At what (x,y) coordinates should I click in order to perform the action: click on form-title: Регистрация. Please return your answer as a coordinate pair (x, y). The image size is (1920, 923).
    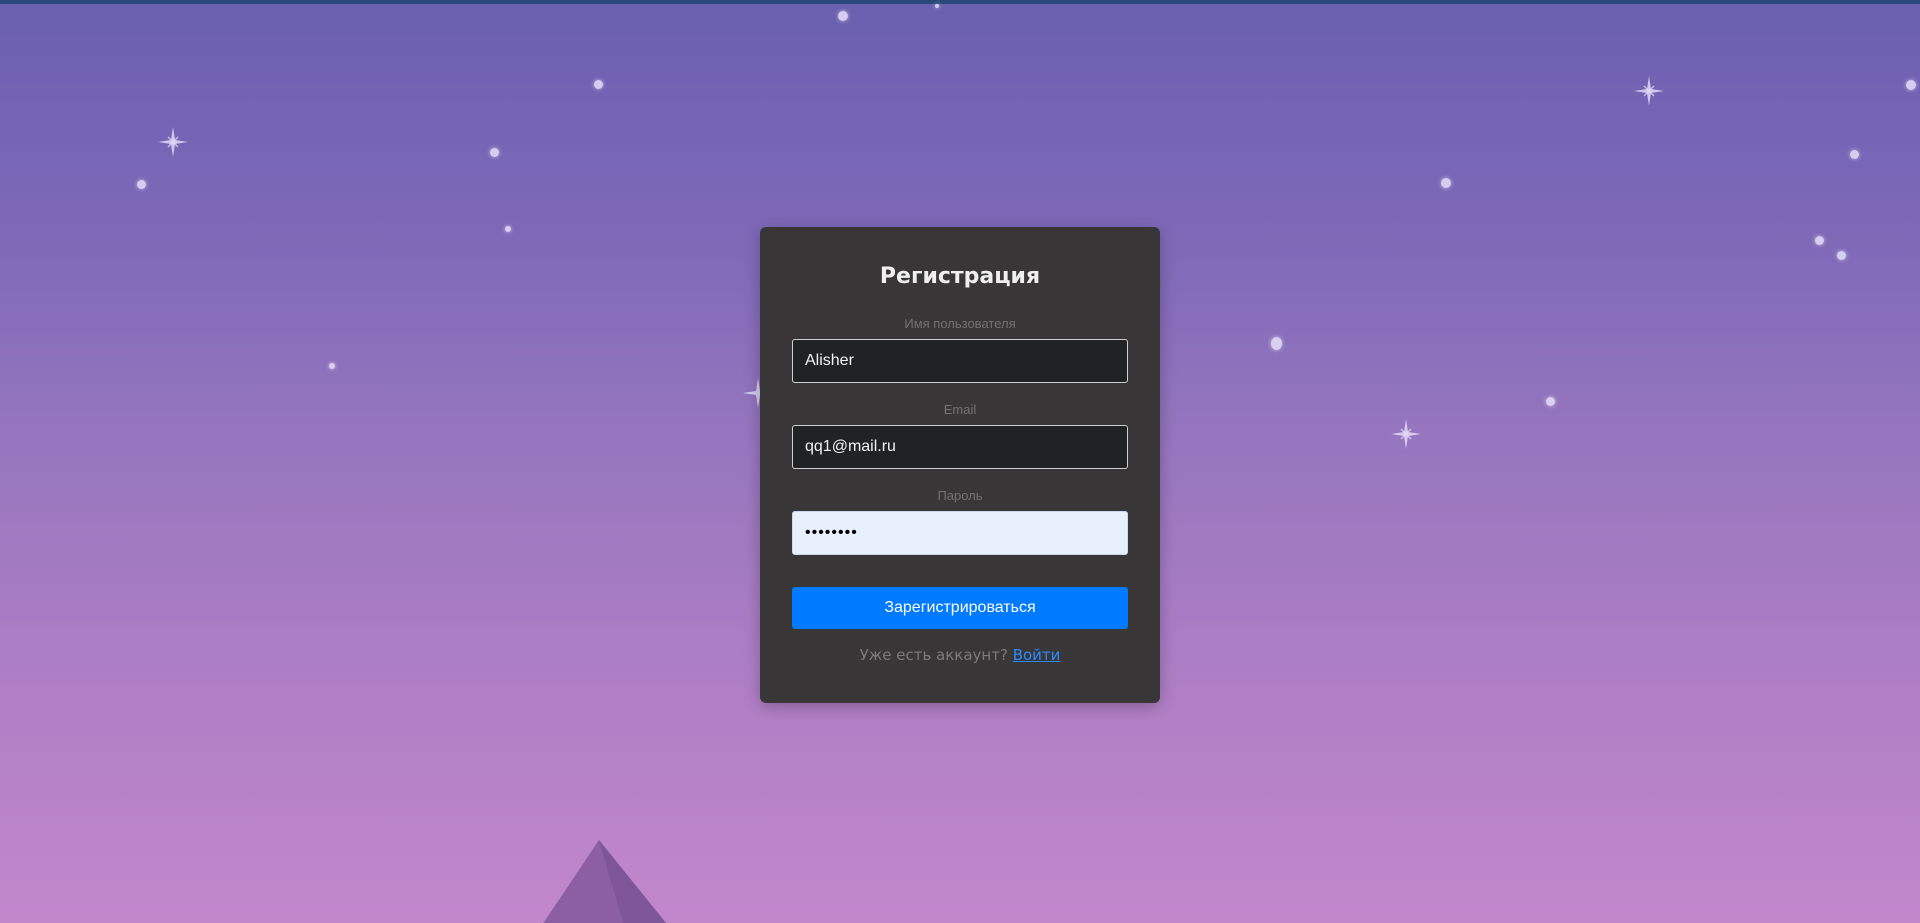
    Looking at the image, I should click on (960, 276).